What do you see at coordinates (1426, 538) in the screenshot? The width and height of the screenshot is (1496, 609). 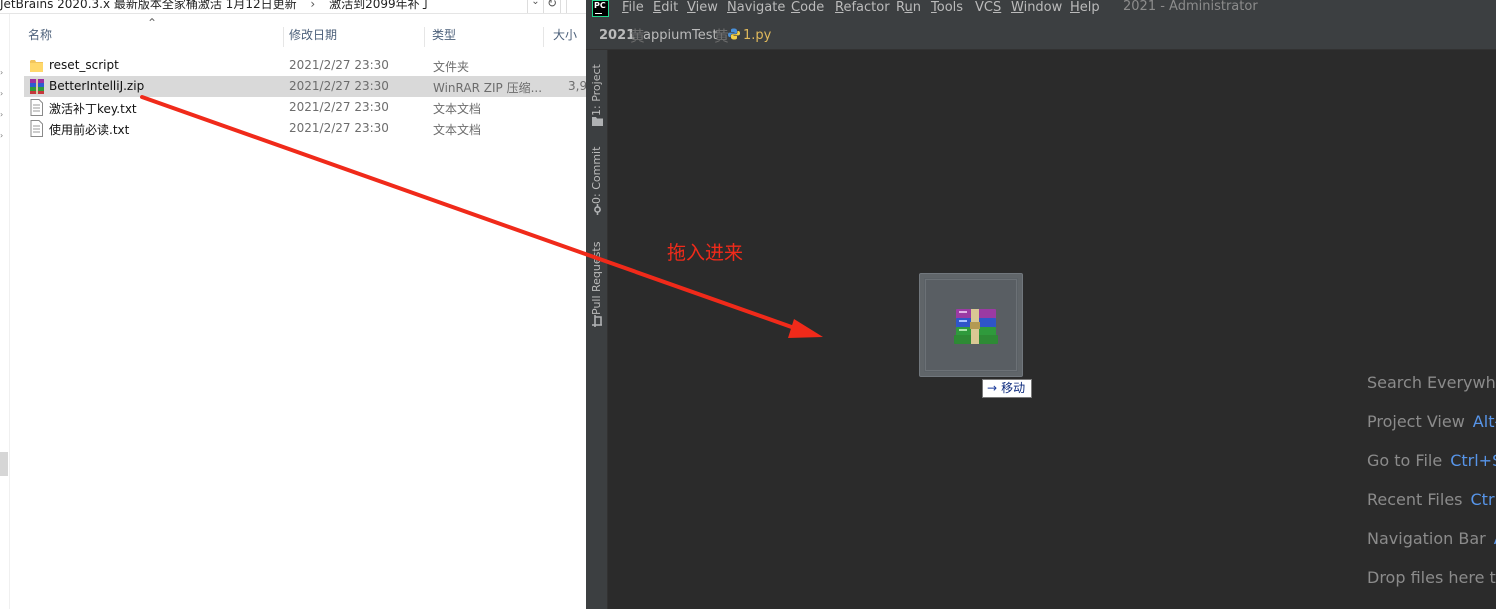 I see `hint-label: Navigation Bar` at bounding box center [1426, 538].